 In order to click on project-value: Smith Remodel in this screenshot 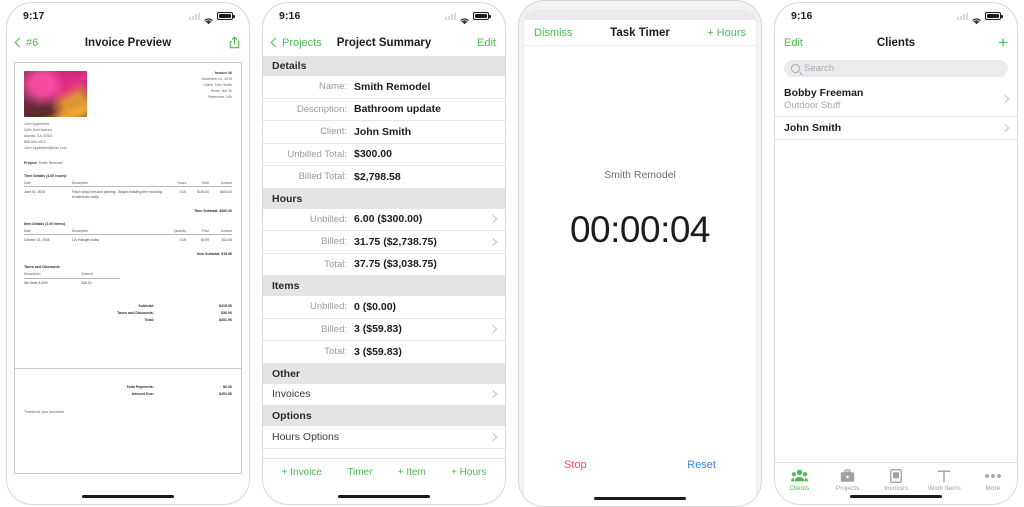, I will do `click(50, 162)`.